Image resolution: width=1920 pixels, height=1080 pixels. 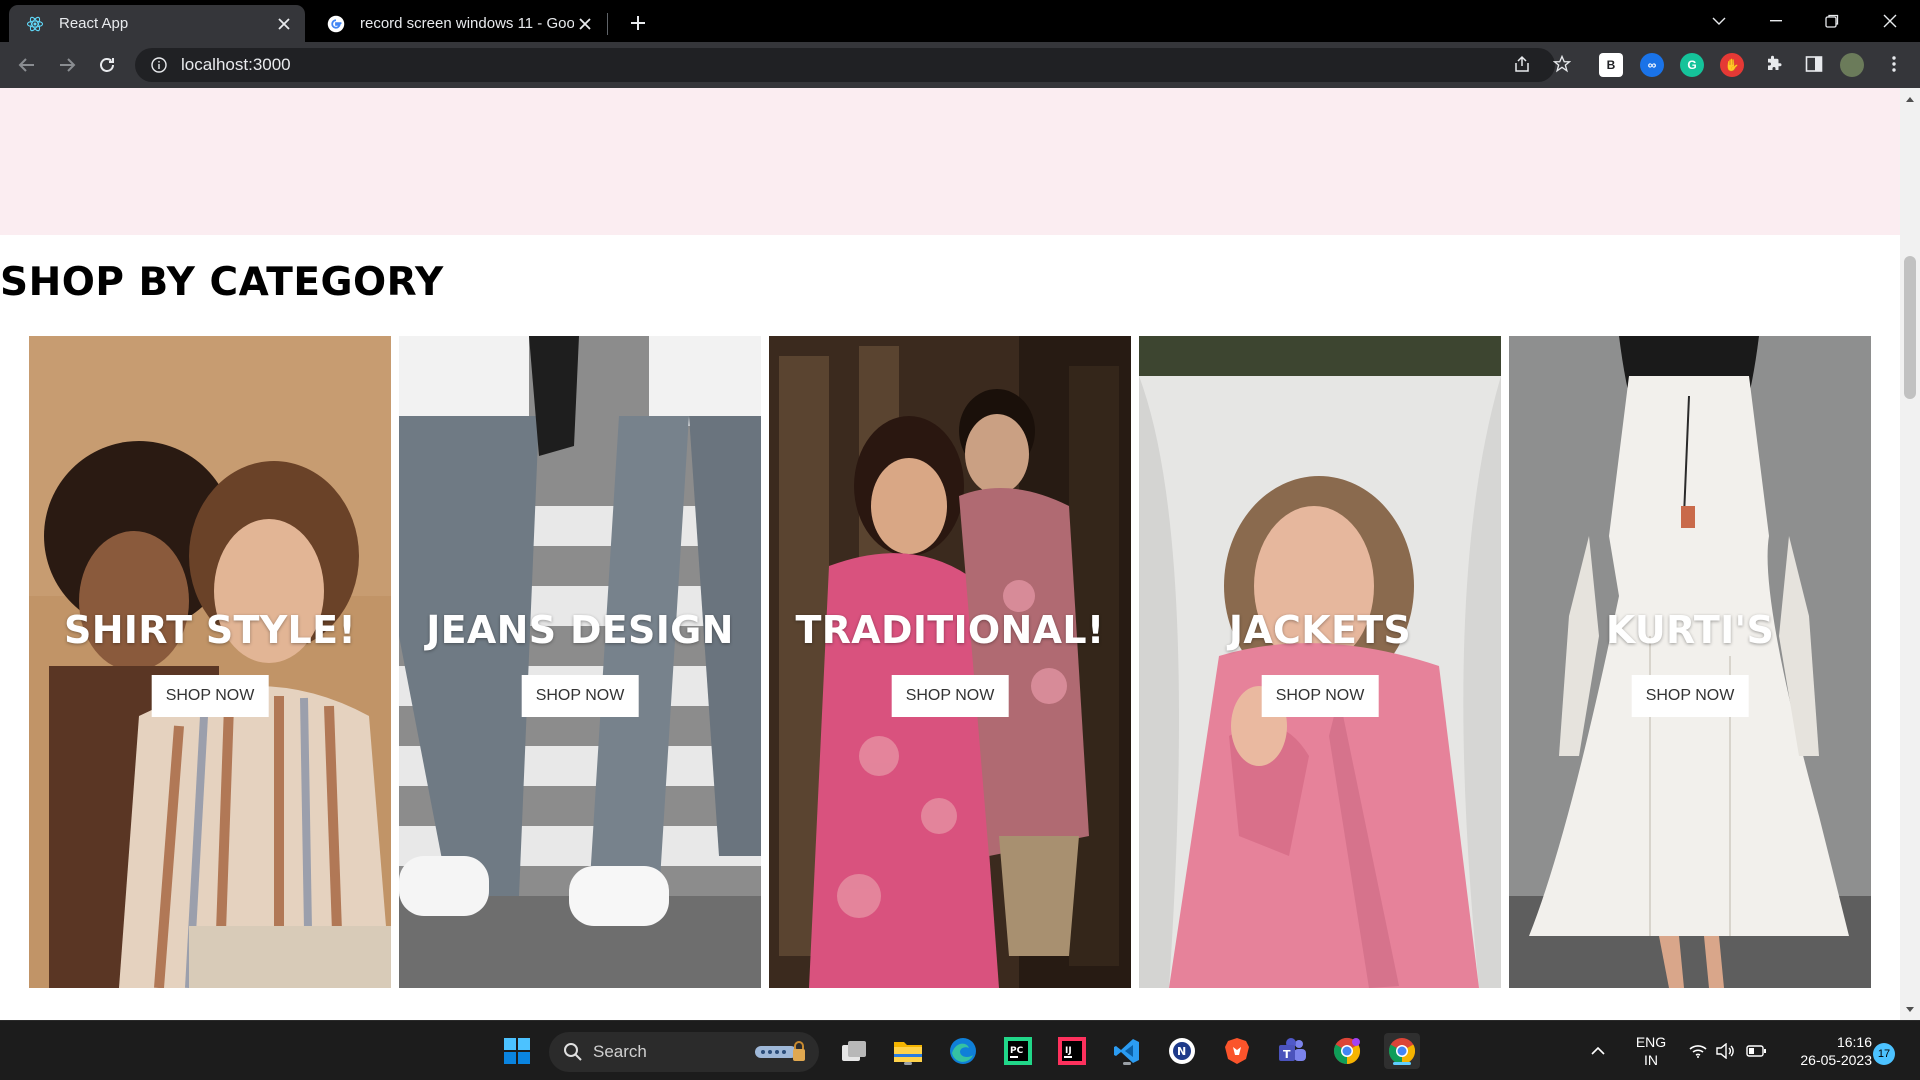 I want to click on browser-toolbar: localhost:3000 B ∞ G ✋, so click(x=960, y=65).